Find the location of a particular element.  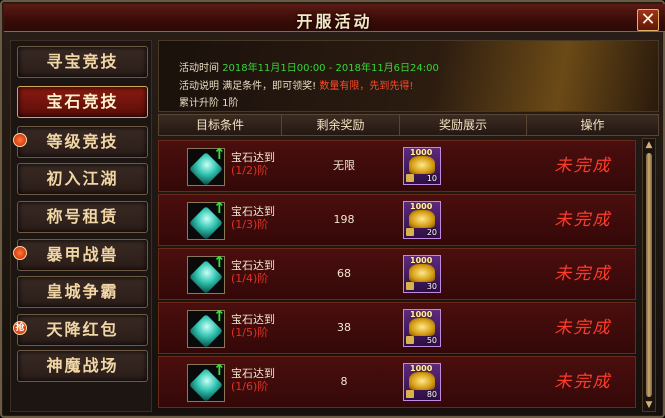

table-row: ↑ 宝石达到 (1/2)阶 无限 1000 10 未完成 is located at coordinates (397, 166).